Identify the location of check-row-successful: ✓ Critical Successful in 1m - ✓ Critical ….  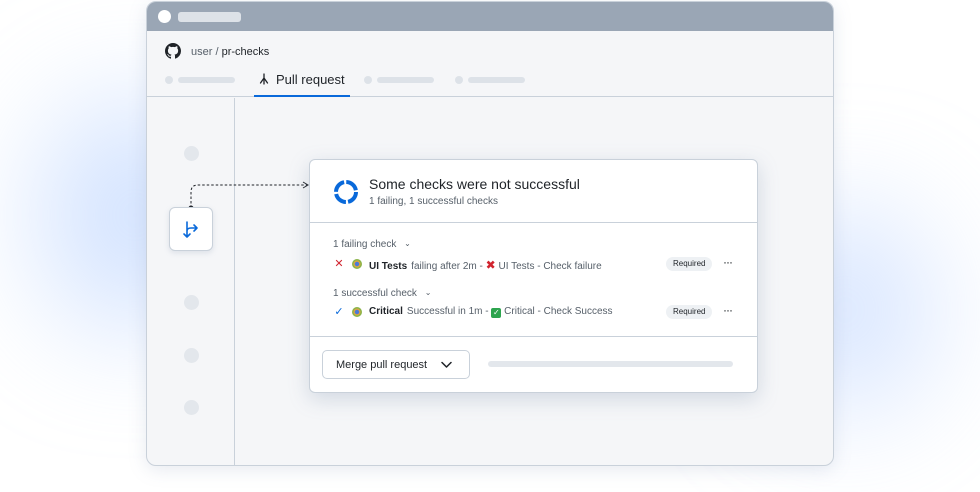
(535, 311).